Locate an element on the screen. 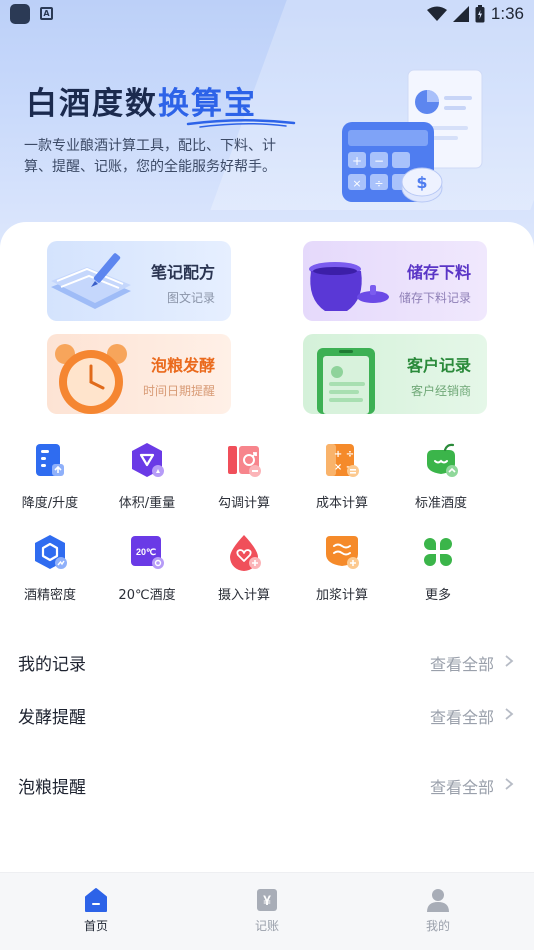 The width and height of the screenshot is (534, 950). storage-jar-icon is located at coordinates (349, 286).